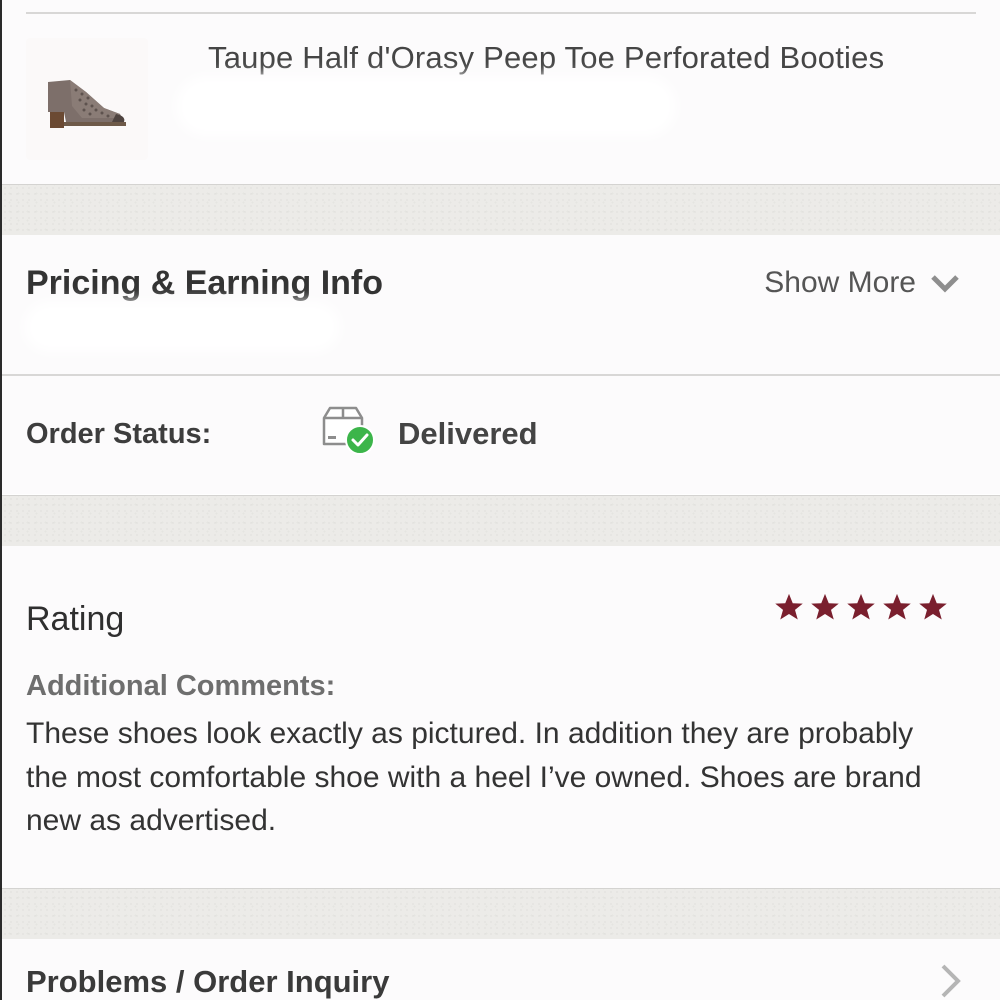 The image size is (1000, 1000). I want to click on product-thumbnail, so click(87, 99).